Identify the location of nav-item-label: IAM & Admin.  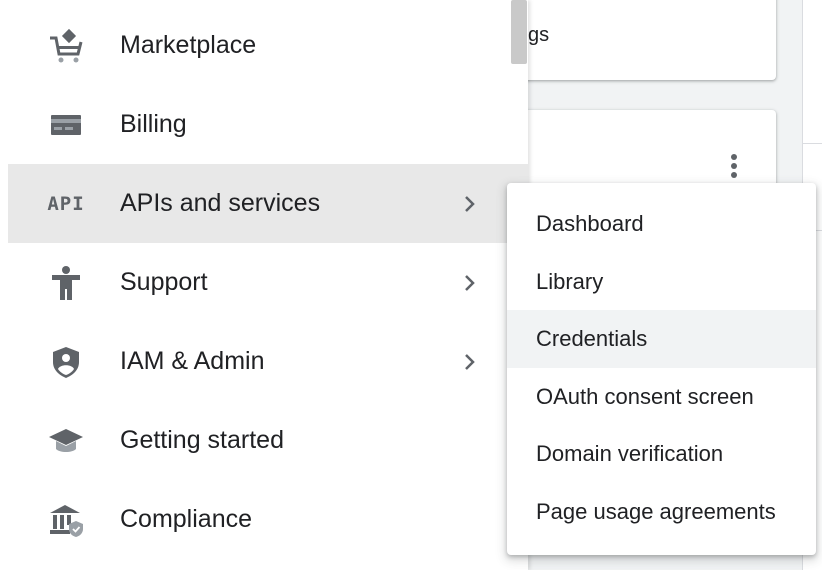
(192, 361).